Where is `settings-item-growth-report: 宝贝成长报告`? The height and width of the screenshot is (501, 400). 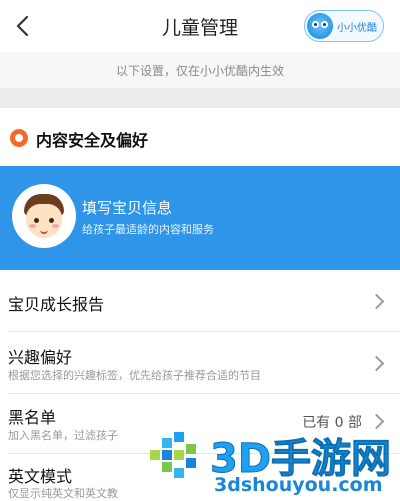
settings-item-growth-report: 宝贝成长报告 is located at coordinates (200, 301).